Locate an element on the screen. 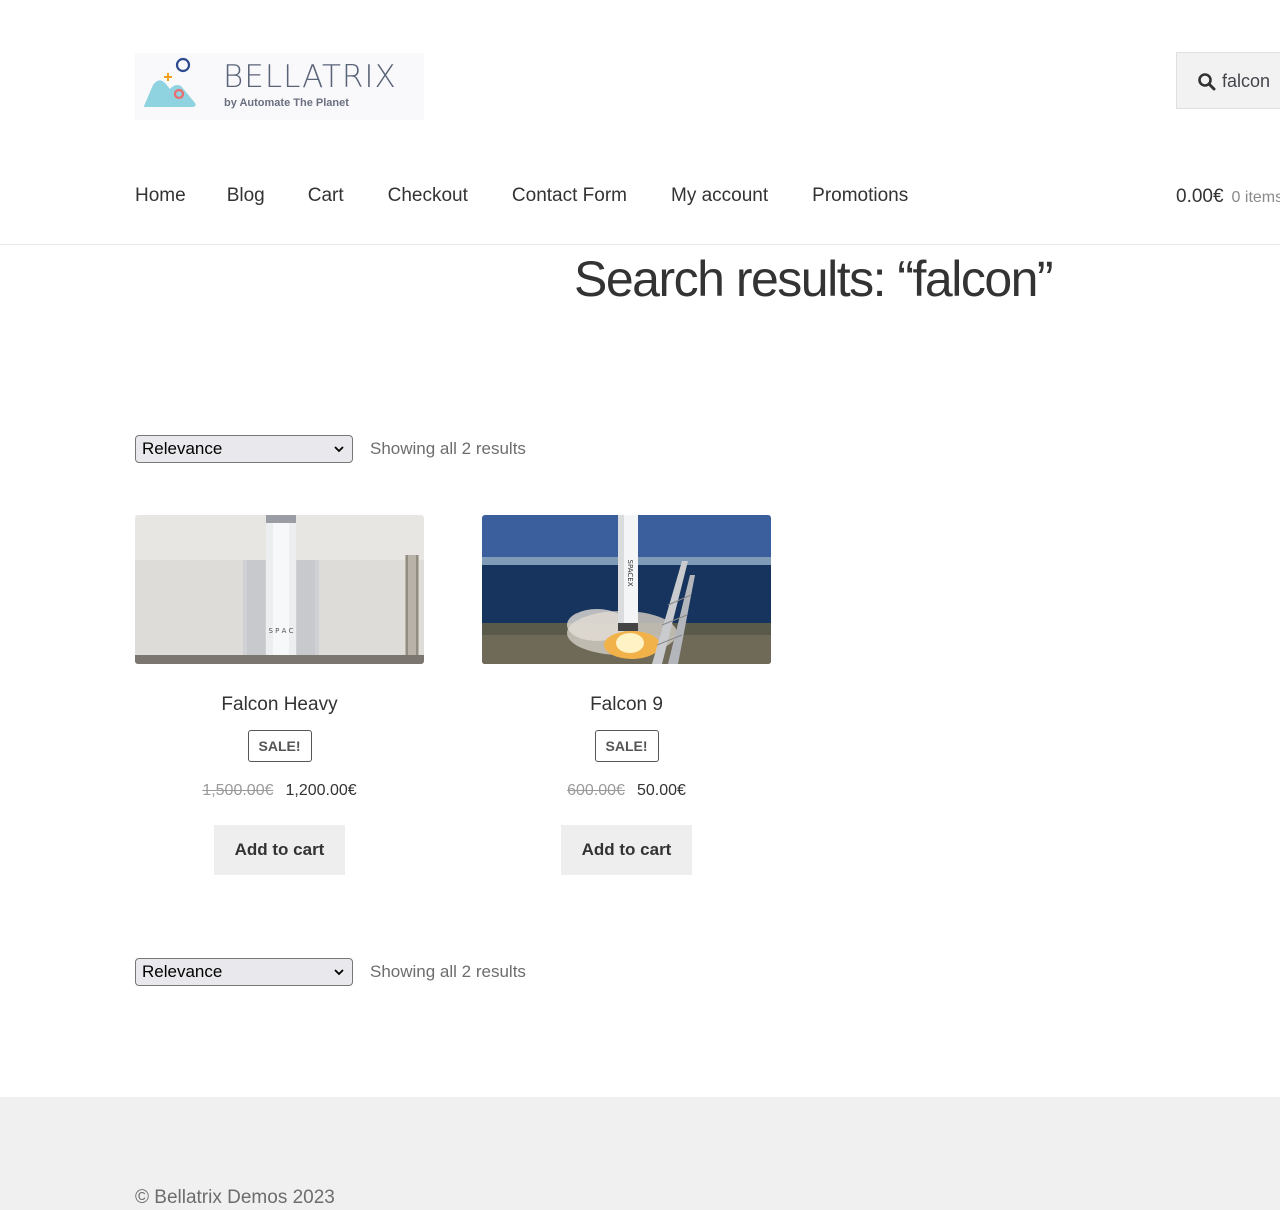  search-box is located at coordinates (1228, 80).